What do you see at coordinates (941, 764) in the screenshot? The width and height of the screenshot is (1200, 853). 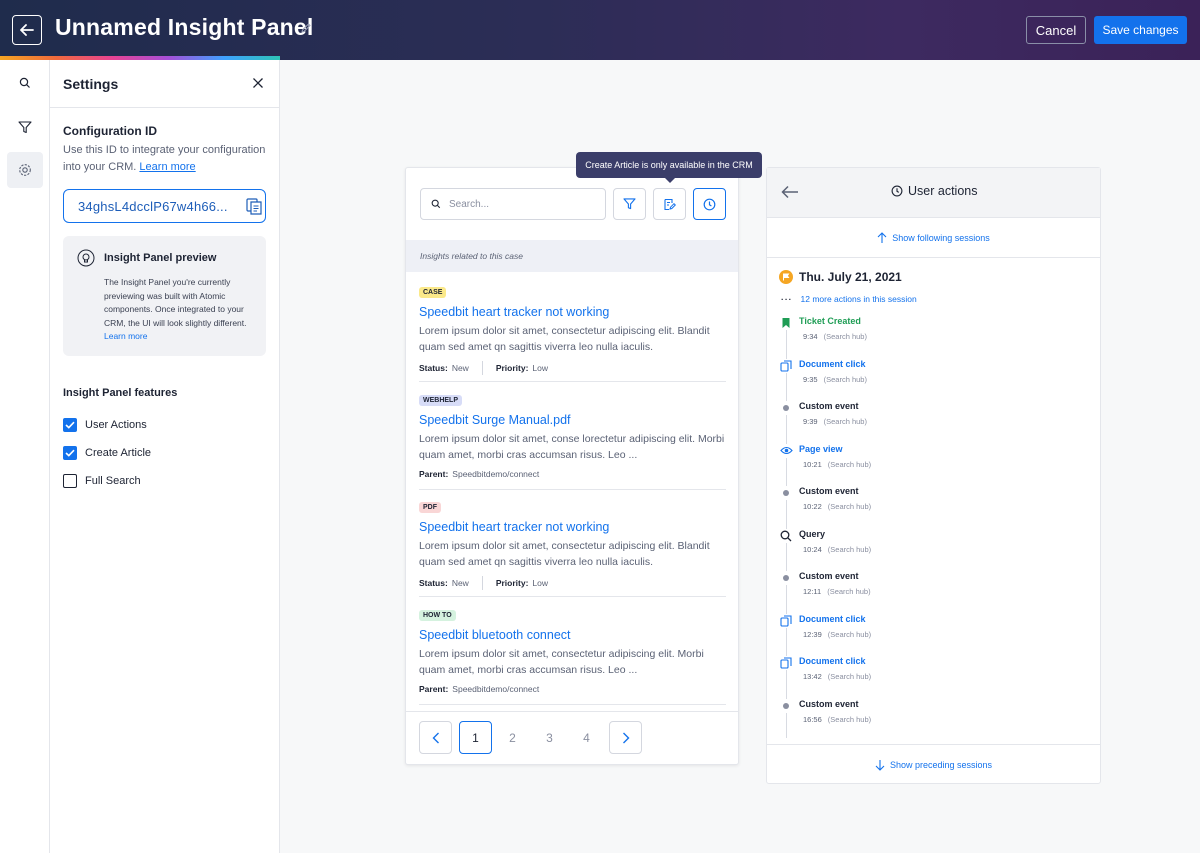 I see `show-preceding-label: Show preceding sessions` at bounding box center [941, 764].